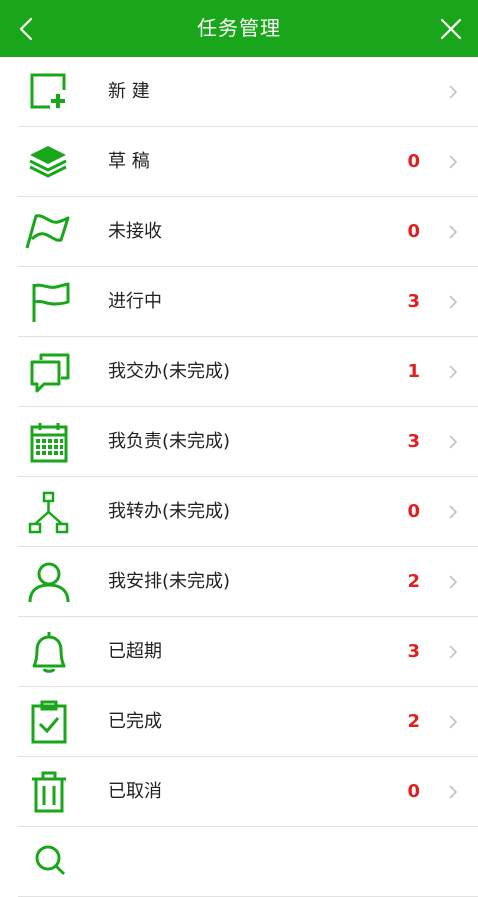 The image size is (478, 897). I want to click on menu-item-unreceived: 未接收 0, so click(239, 232).